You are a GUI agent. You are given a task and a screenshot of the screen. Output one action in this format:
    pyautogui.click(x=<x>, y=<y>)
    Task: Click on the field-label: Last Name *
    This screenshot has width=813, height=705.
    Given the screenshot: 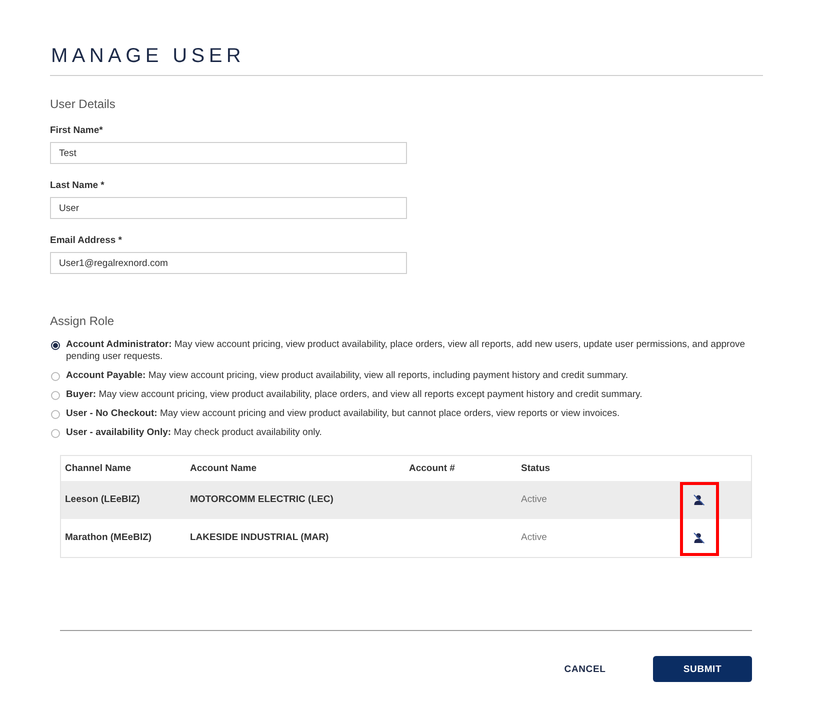 What is the action you would take?
    pyautogui.click(x=77, y=186)
    